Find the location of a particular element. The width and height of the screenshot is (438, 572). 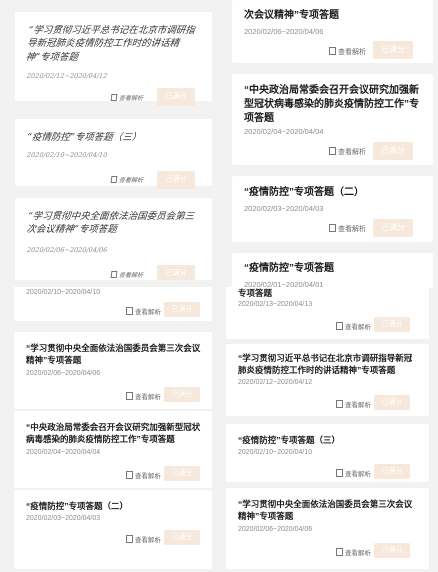

quiz-title: 次会议精神”专项答题 is located at coordinates (291, 15).